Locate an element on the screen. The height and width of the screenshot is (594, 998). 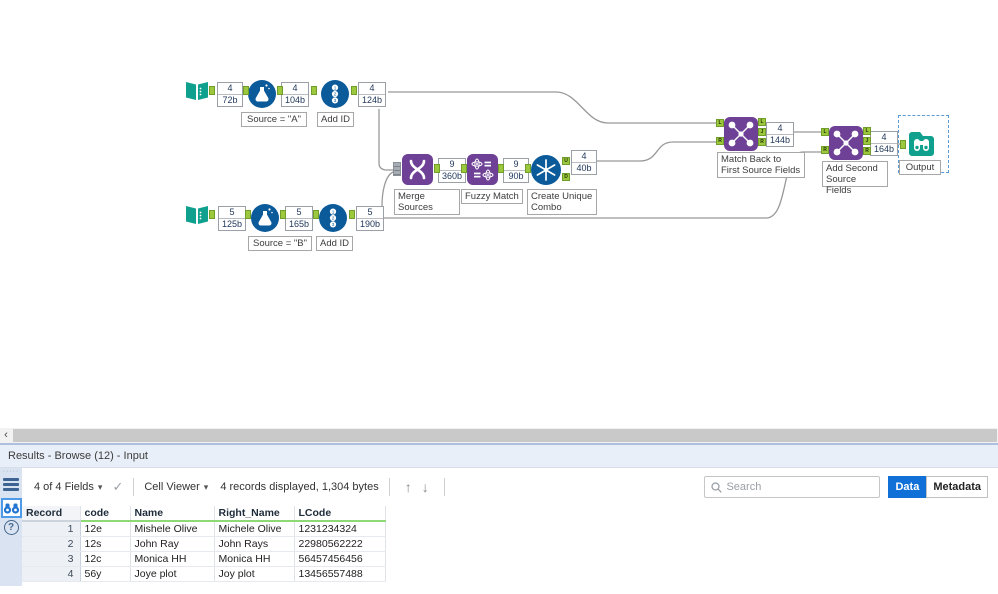
column-header-name: Name is located at coordinates (172, 514).